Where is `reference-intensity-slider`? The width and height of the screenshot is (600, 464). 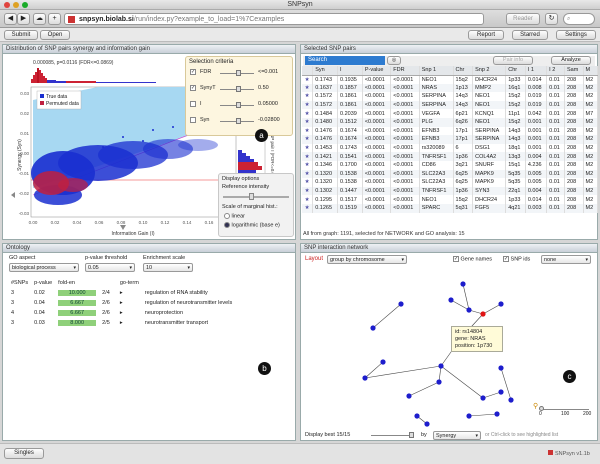
reference-intensity-slider is located at coordinates (256, 197).